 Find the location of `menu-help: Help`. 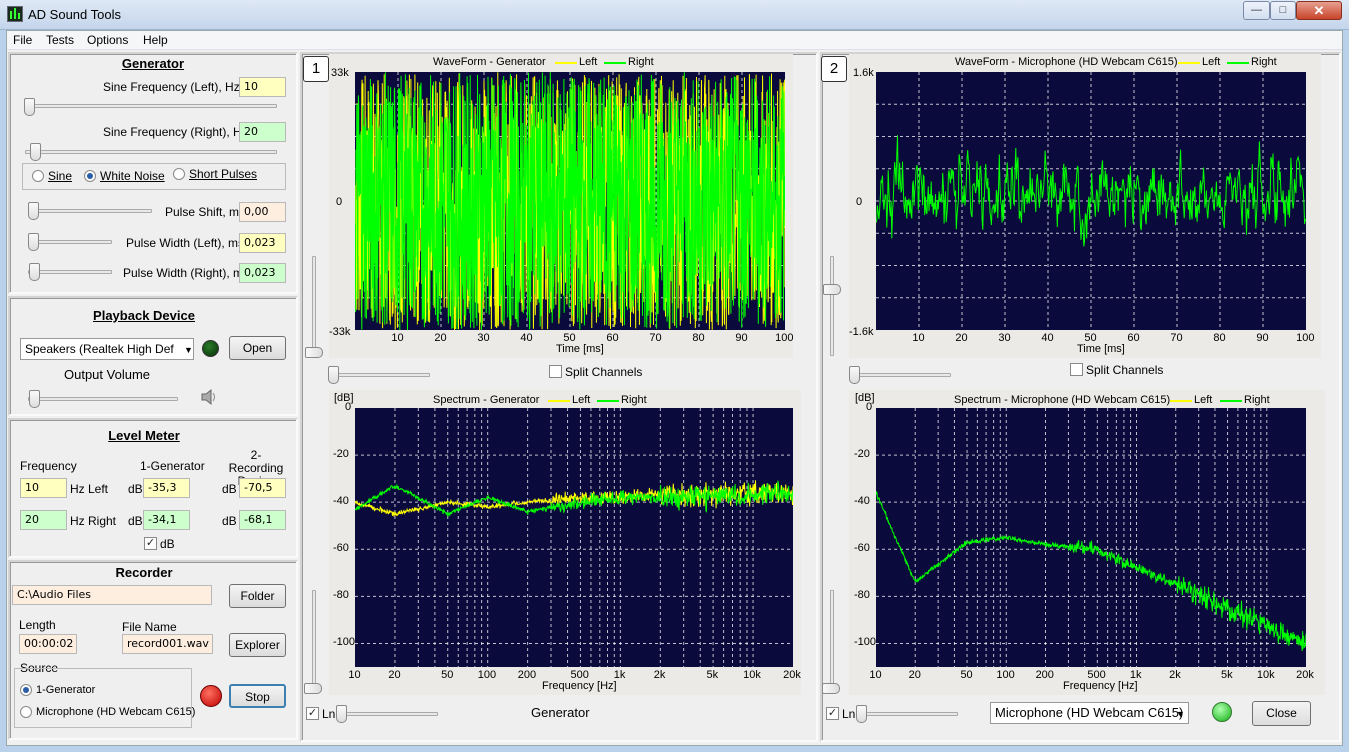

menu-help: Help is located at coordinates (155, 40).